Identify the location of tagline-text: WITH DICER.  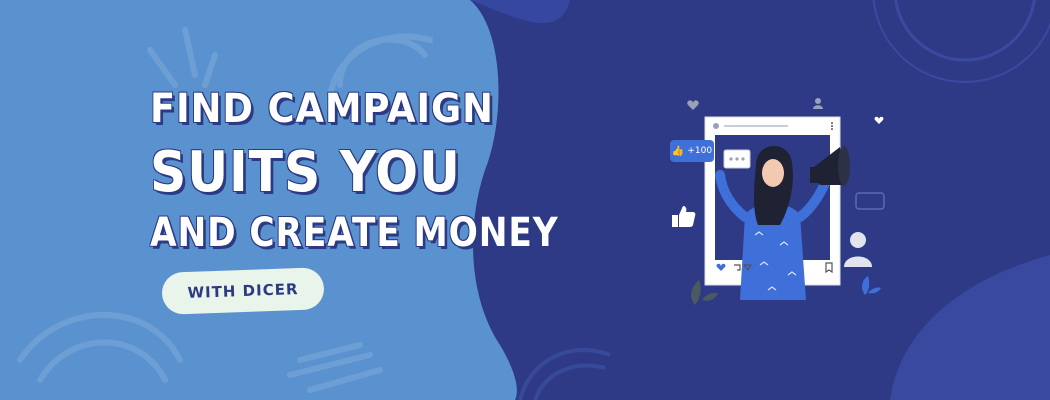
(243, 291).